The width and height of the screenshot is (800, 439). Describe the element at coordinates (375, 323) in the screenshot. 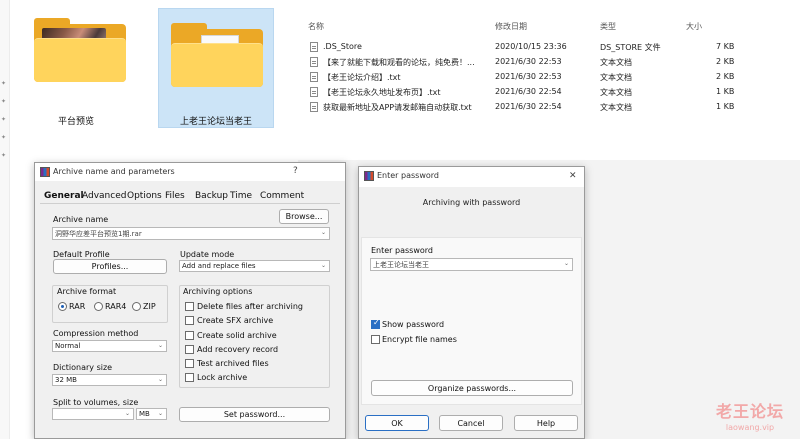

I see `show-password-checkbox` at that location.